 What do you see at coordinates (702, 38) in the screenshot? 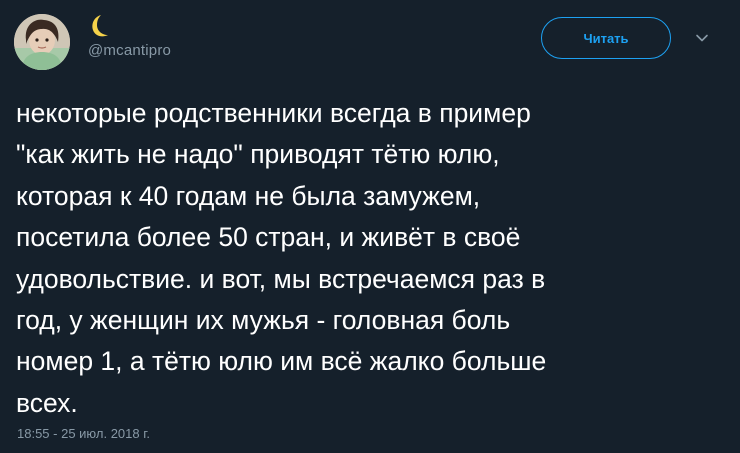
I see `chevron-down-icon` at bounding box center [702, 38].